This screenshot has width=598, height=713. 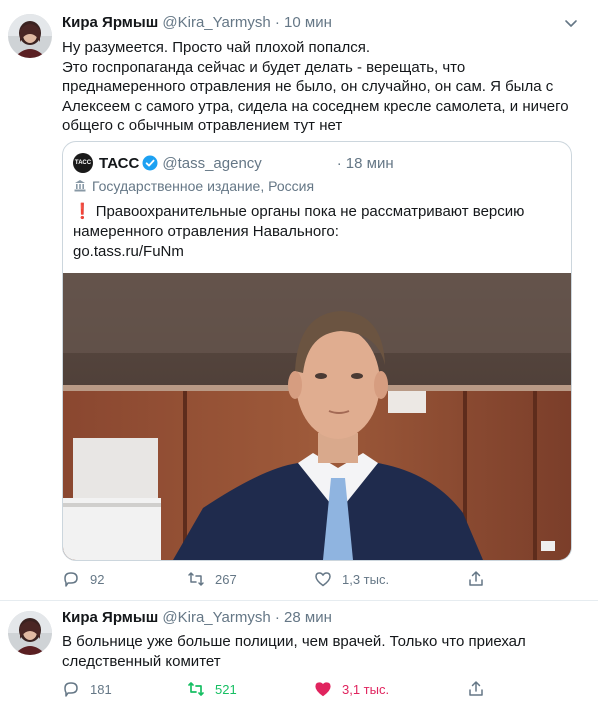 What do you see at coordinates (323, 579) in the screenshot?
I see `heart-icon` at bounding box center [323, 579].